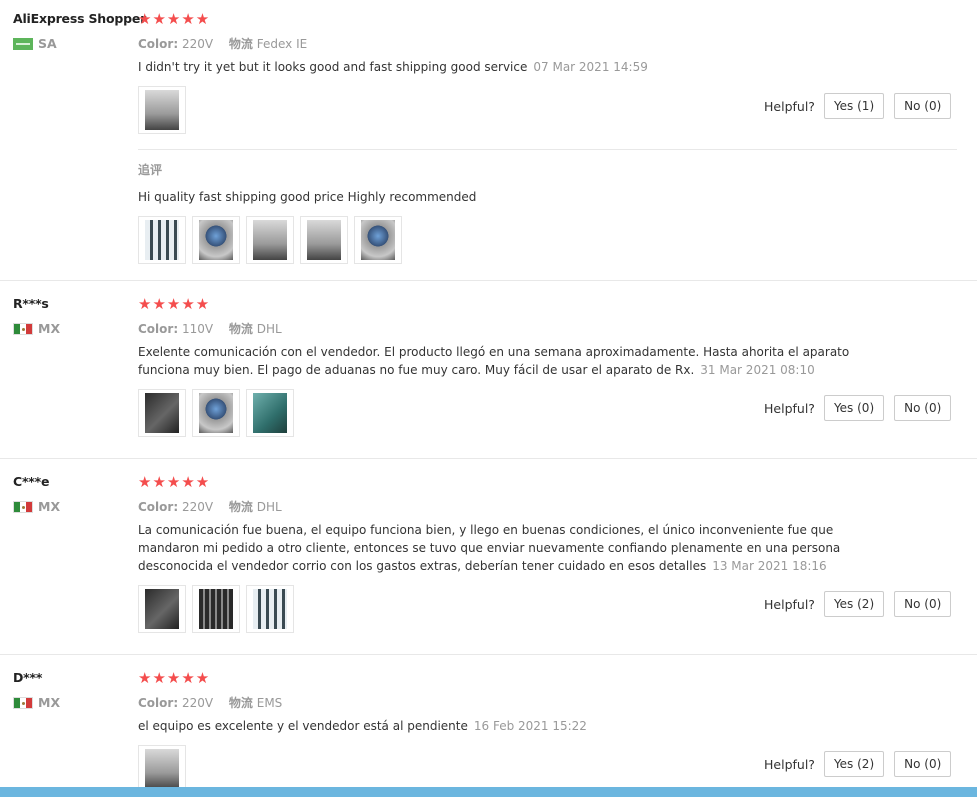  I want to click on reviewer-name: C***e, so click(31, 481).